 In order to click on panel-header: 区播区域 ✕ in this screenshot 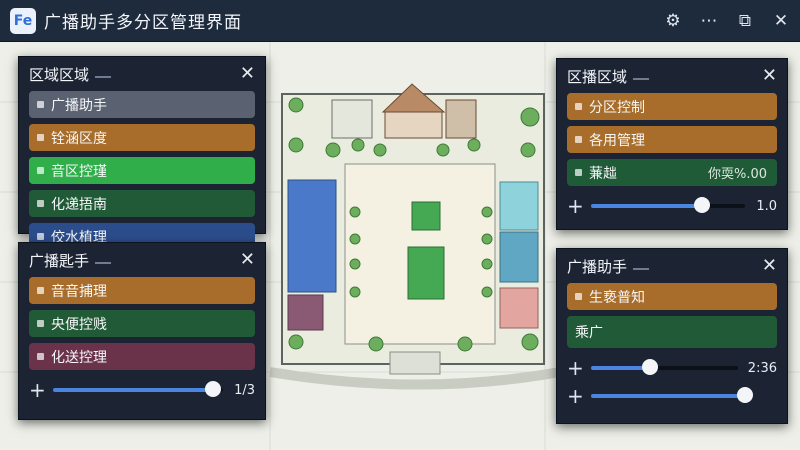, I will do `click(672, 76)`.